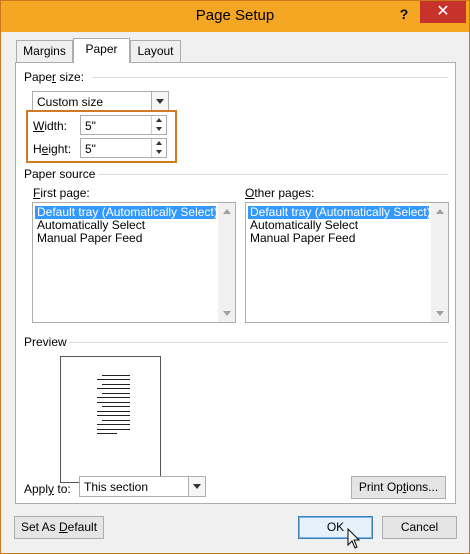  I want to click on mouse-pointer-icon, so click(354, 538).